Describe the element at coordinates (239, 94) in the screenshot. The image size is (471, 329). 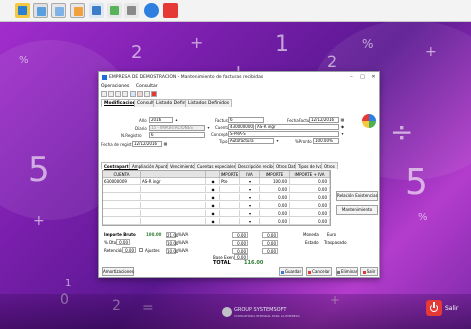
I see `record-toolbar` at that location.